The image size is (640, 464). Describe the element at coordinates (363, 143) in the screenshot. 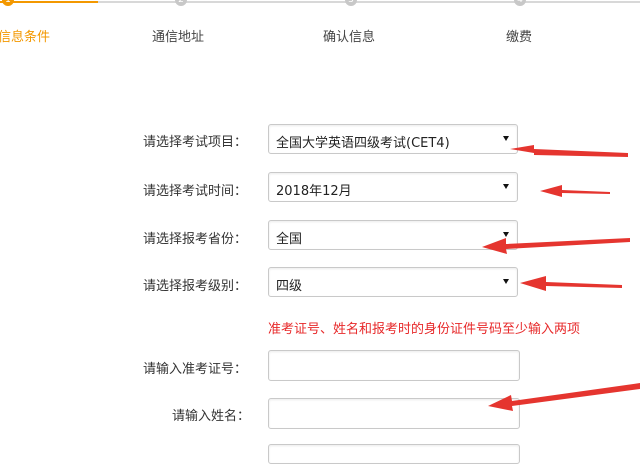

I see `exam-item-value: 全国大学英语四级考试(CET4)` at that location.